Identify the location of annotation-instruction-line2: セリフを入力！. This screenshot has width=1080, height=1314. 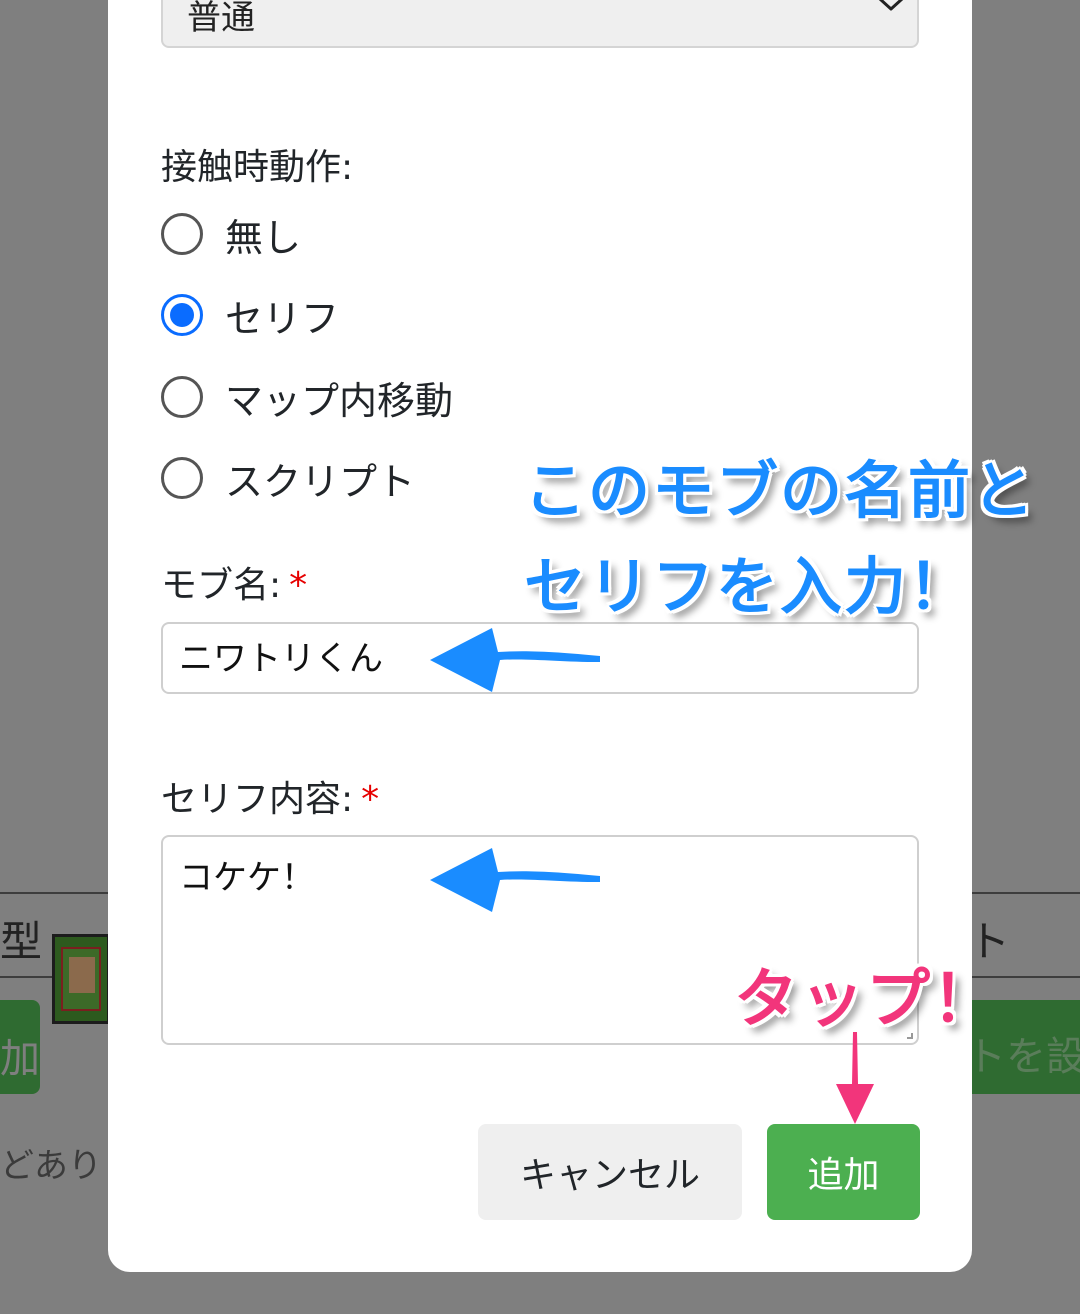
(748, 586).